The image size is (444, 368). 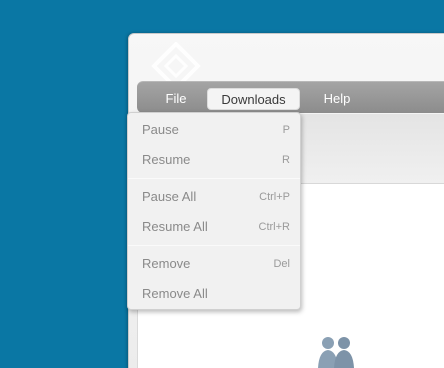 What do you see at coordinates (176, 99) in the screenshot?
I see `menu-file: File` at bounding box center [176, 99].